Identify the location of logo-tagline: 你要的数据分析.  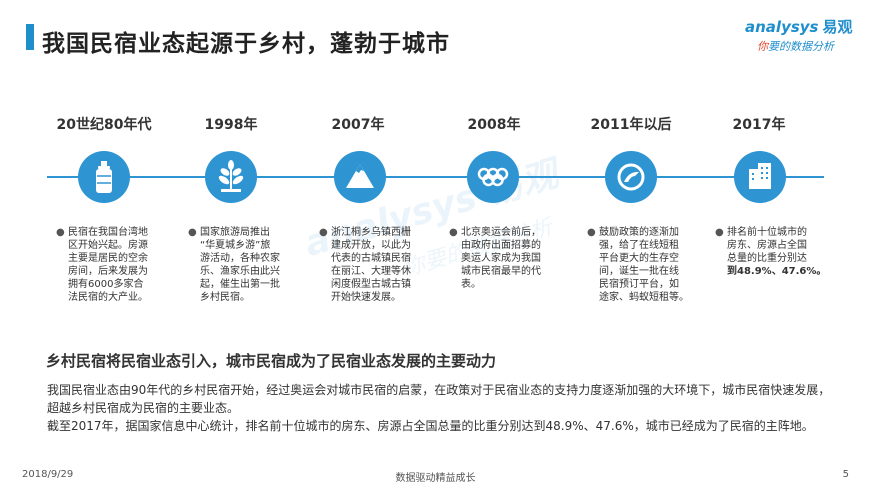
(795, 46).